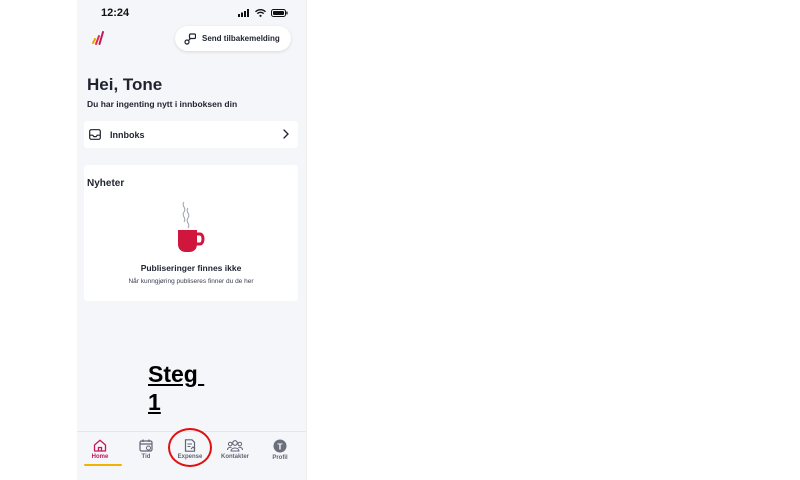 The width and height of the screenshot is (800, 480). Describe the element at coordinates (191, 226) in the screenshot. I see `coffee-mug-icon` at that location.